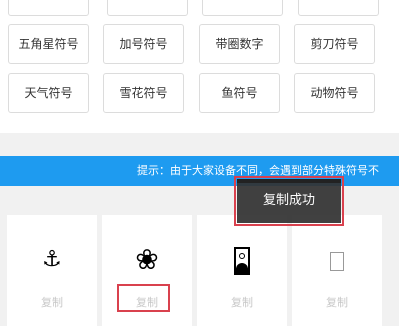  Describe the element at coordinates (334, 44) in the screenshot. I see `category-button-scissors: 剪刀符号` at that location.